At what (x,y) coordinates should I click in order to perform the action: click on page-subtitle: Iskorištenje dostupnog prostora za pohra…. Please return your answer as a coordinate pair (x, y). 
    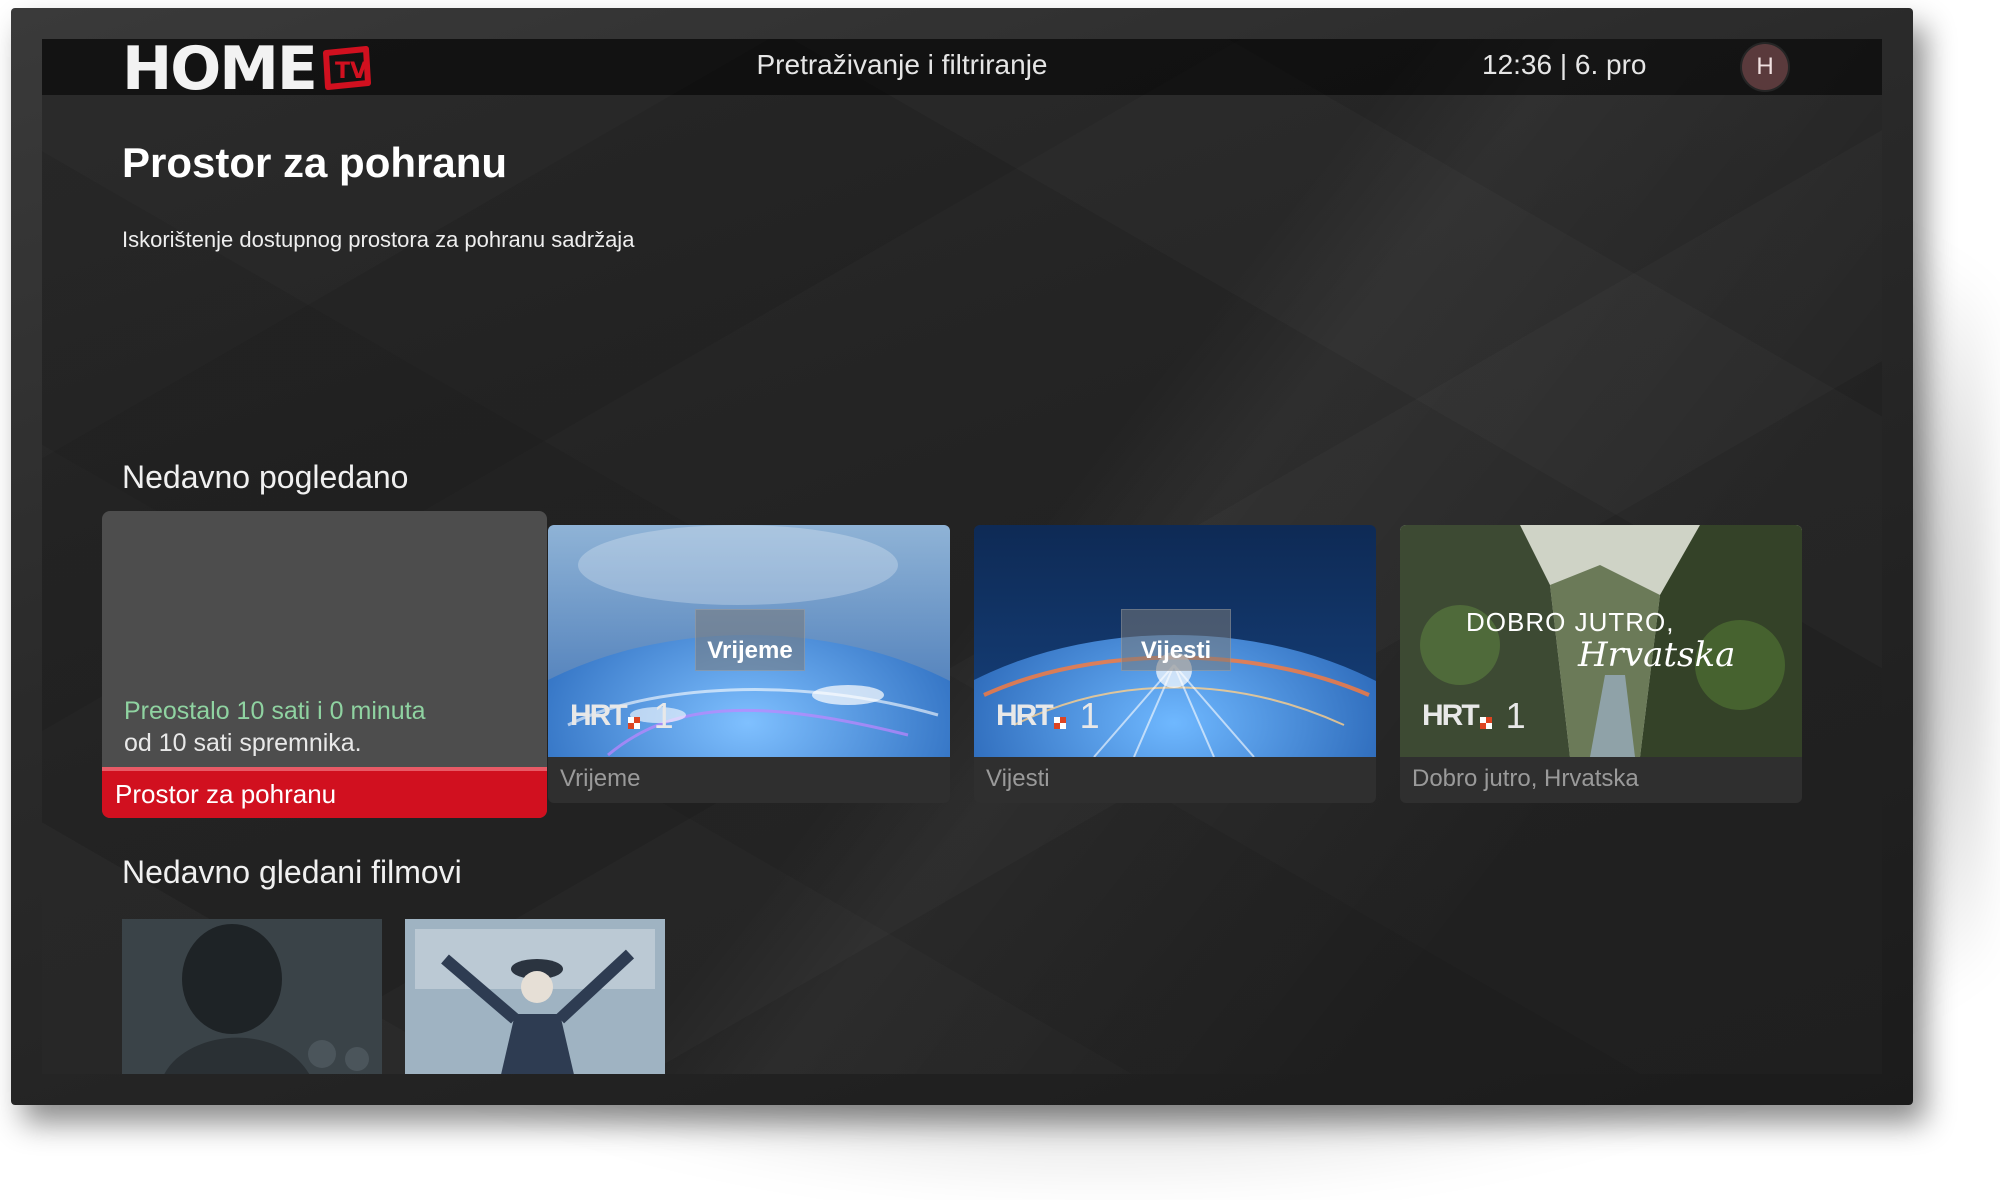
    Looking at the image, I should click on (378, 239).